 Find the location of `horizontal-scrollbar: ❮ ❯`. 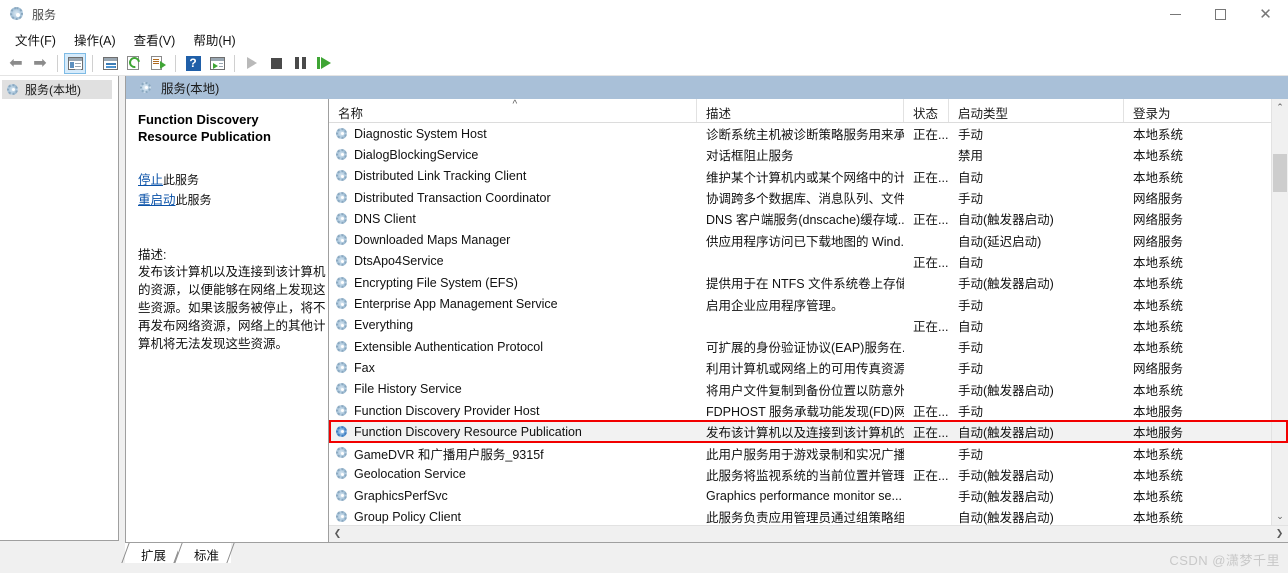

horizontal-scrollbar: ❮ ❯ is located at coordinates (808, 533).